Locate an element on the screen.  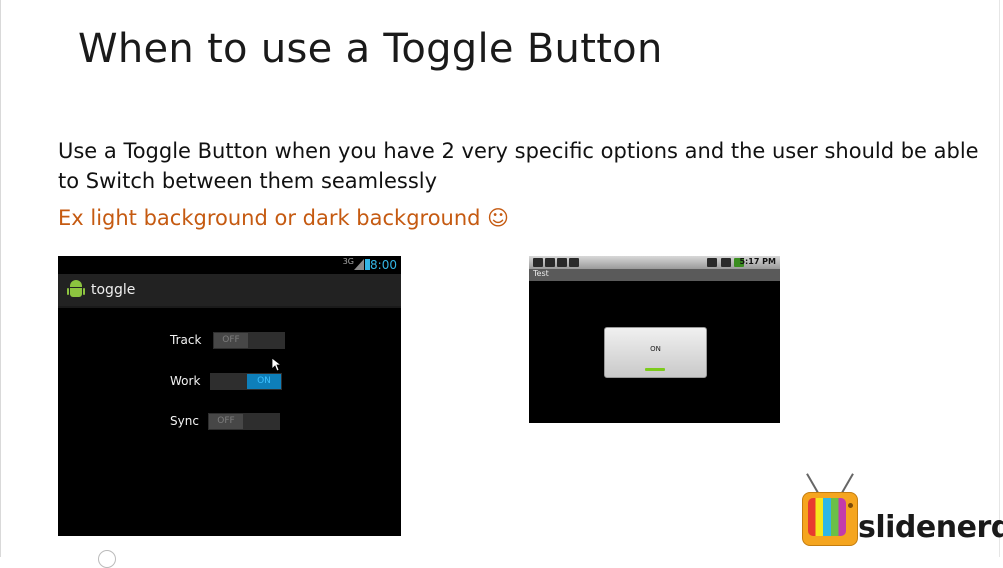
toggle-button-demo-screenshot: 5:17 PM Test ON is located at coordinates (654, 339).